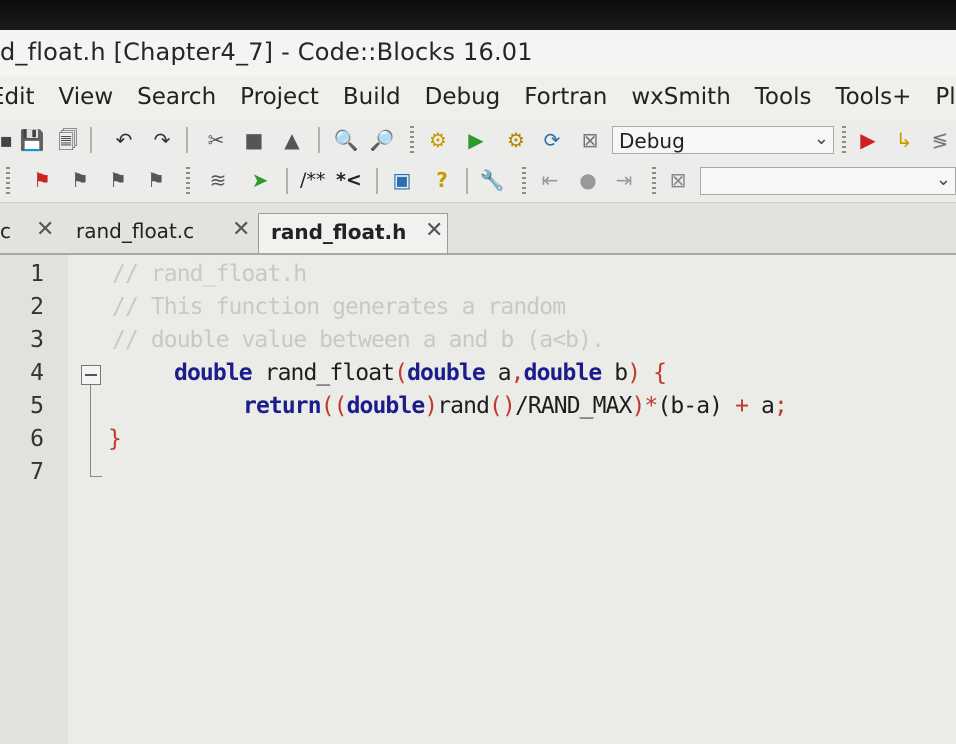 Image resolution: width=956 pixels, height=744 pixels. Describe the element at coordinates (940, 140) in the screenshot. I see `next-line-icon: ≶` at that location.